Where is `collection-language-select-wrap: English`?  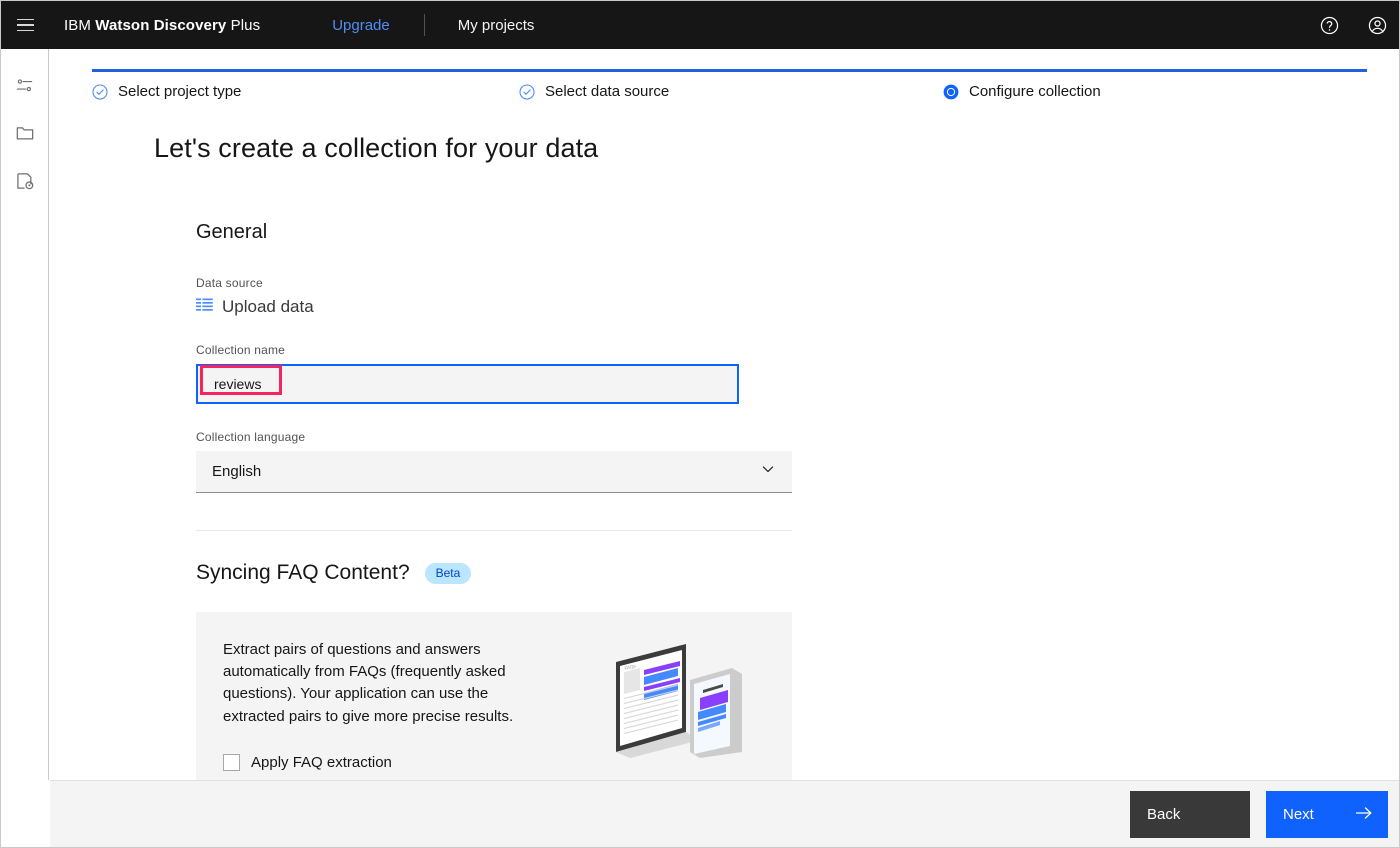
collection-language-select-wrap: English is located at coordinates (494, 472).